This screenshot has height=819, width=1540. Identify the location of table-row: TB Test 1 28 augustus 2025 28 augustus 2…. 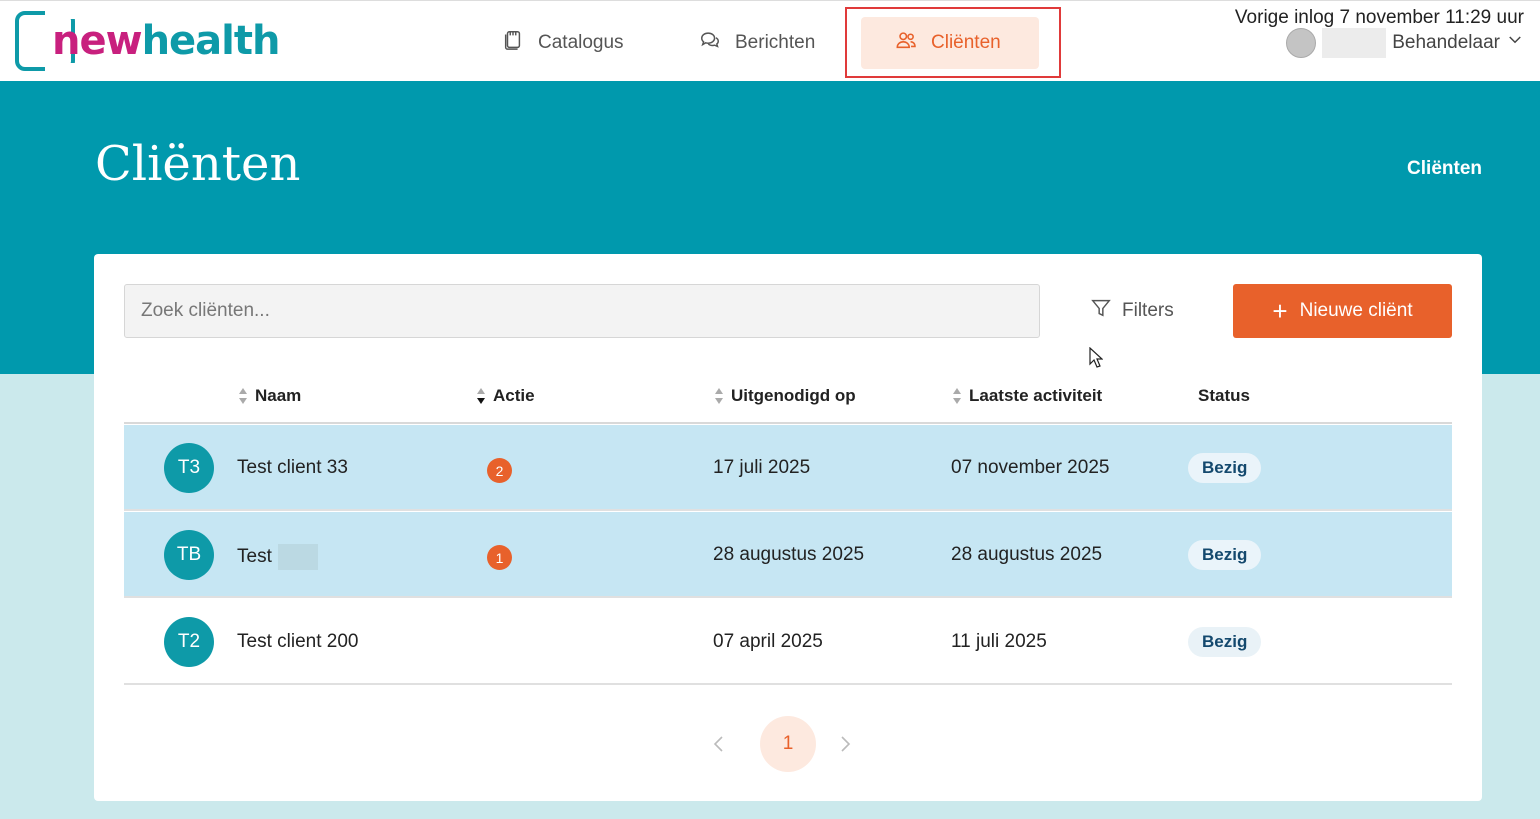
(788, 555).